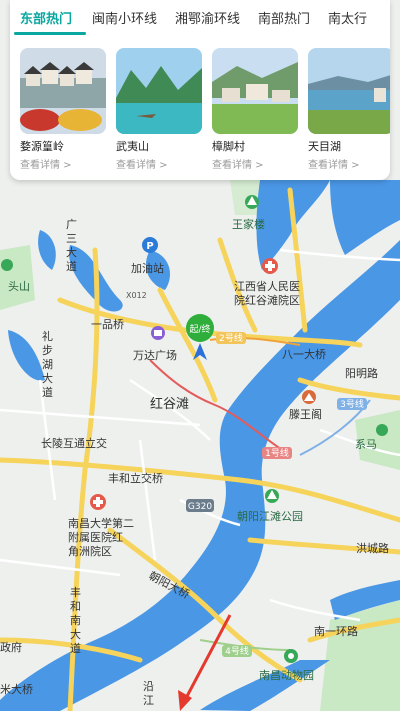 The image size is (400, 711). What do you see at coordinates (267, 300) in the screenshot?
I see `label-hospital-line2: 院红谷滩院区` at bounding box center [267, 300].